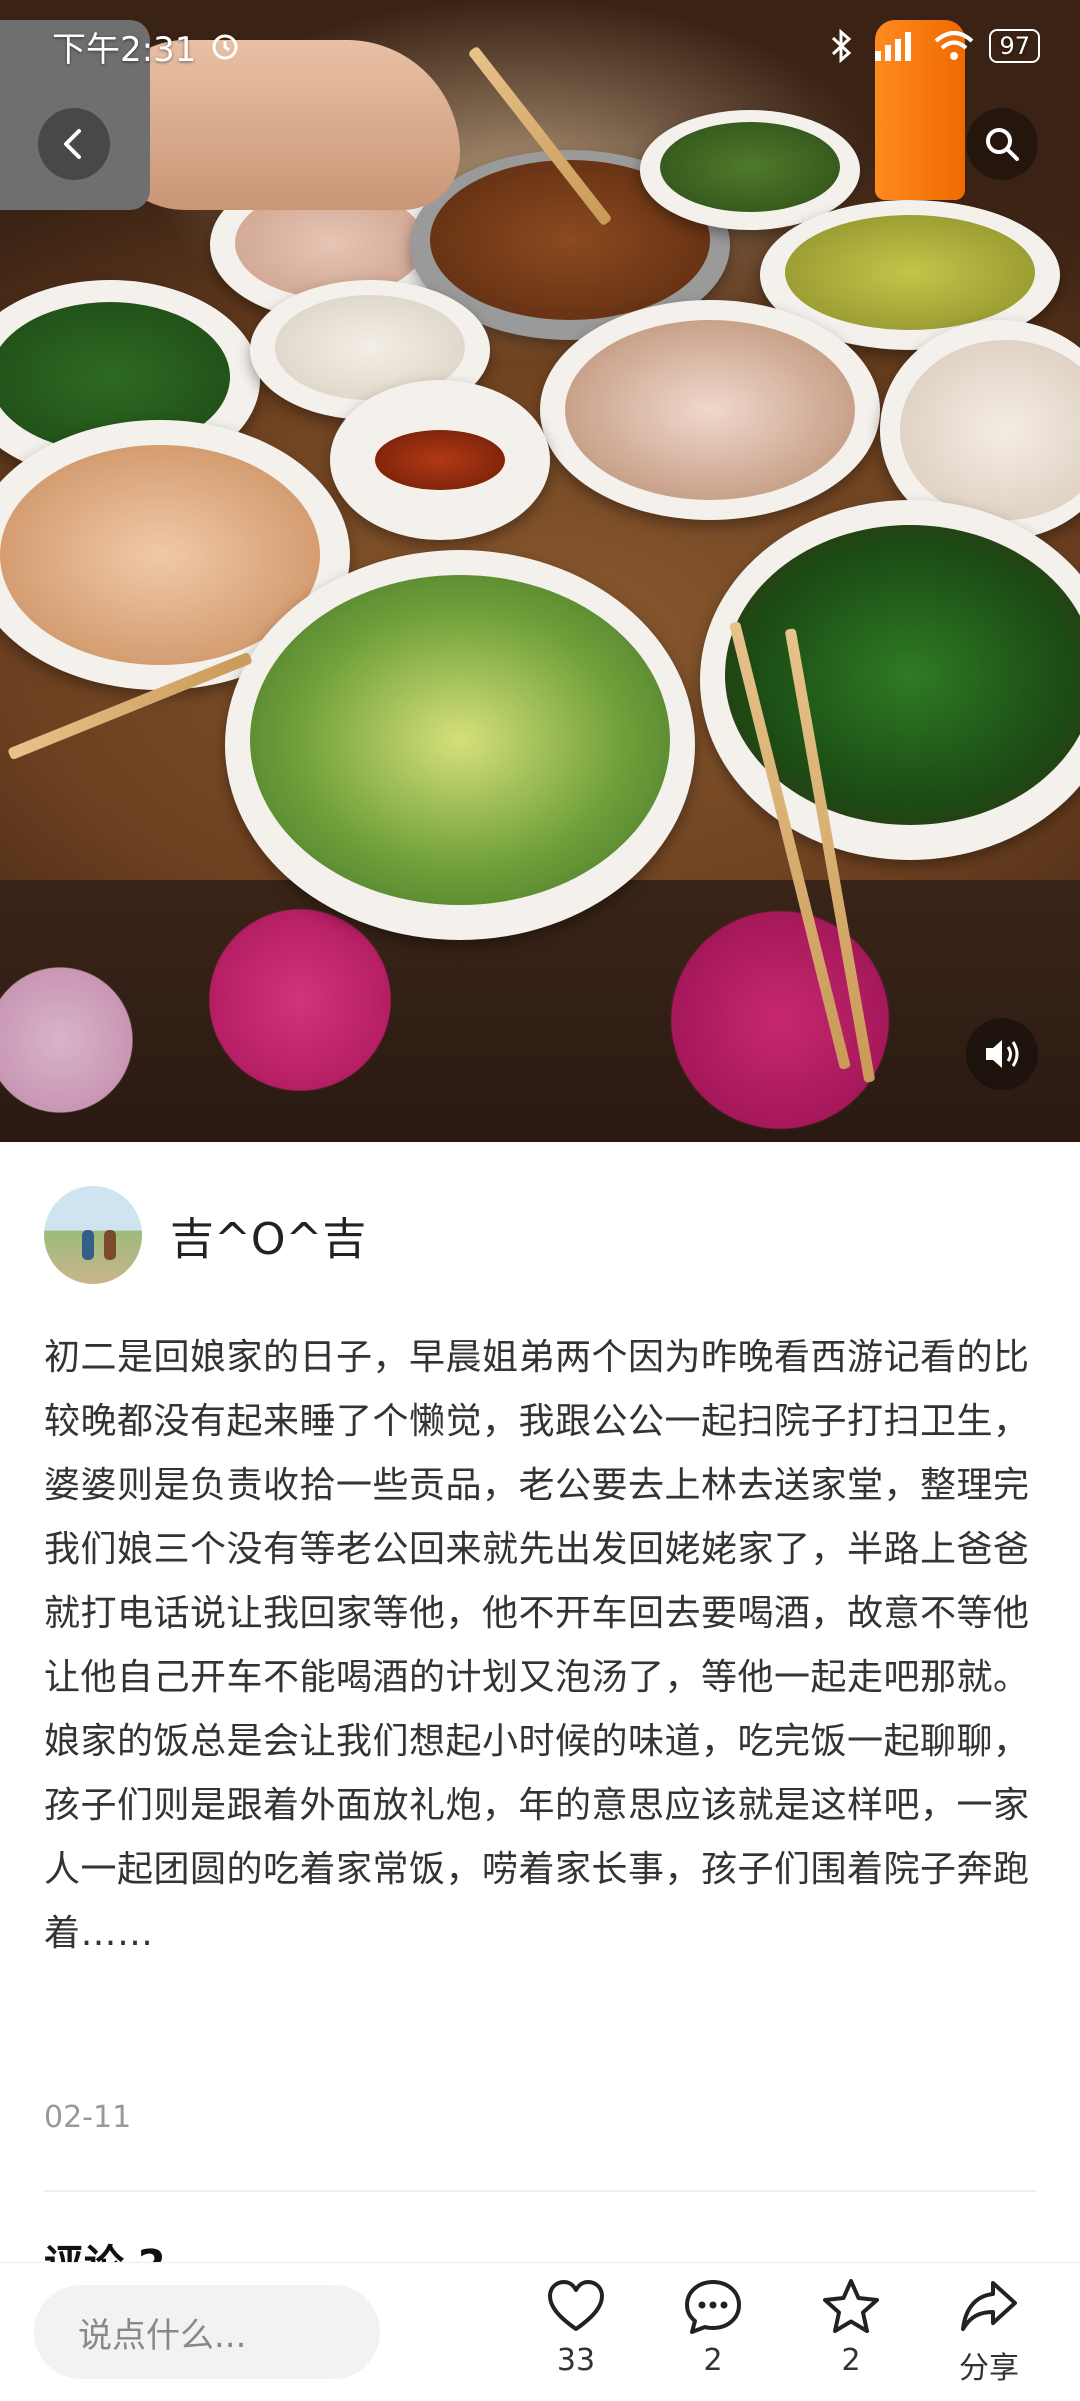  What do you see at coordinates (713, 2360) in the screenshot?
I see `comment-count: 2` at bounding box center [713, 2360].